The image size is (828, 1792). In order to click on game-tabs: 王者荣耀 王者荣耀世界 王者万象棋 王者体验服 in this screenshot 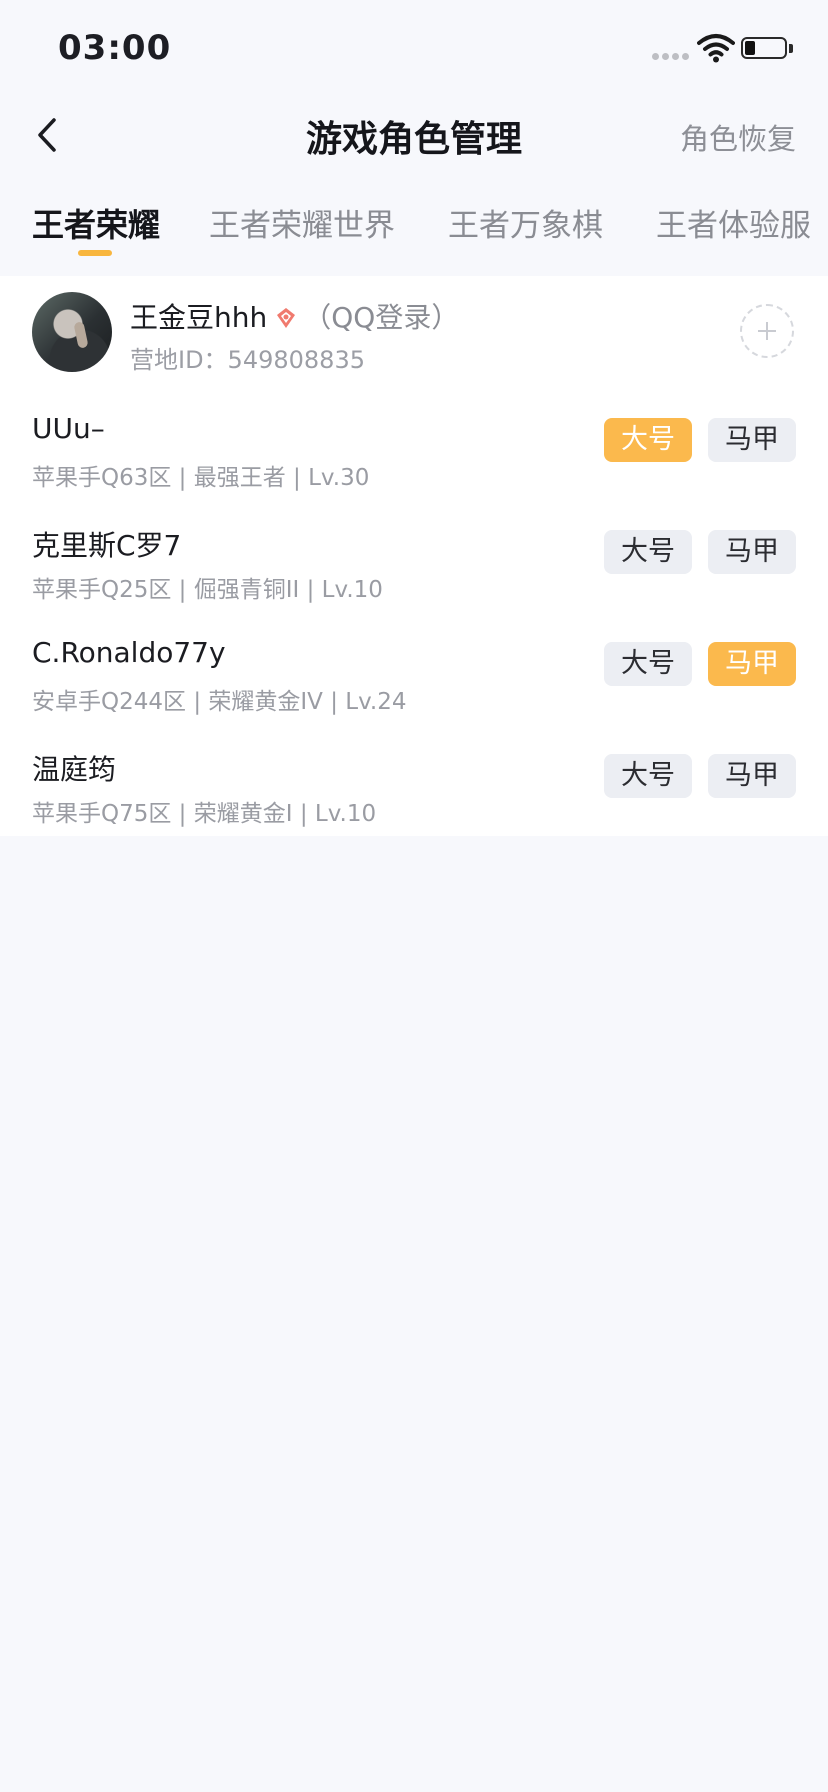, I will do `click(414, 227)`.